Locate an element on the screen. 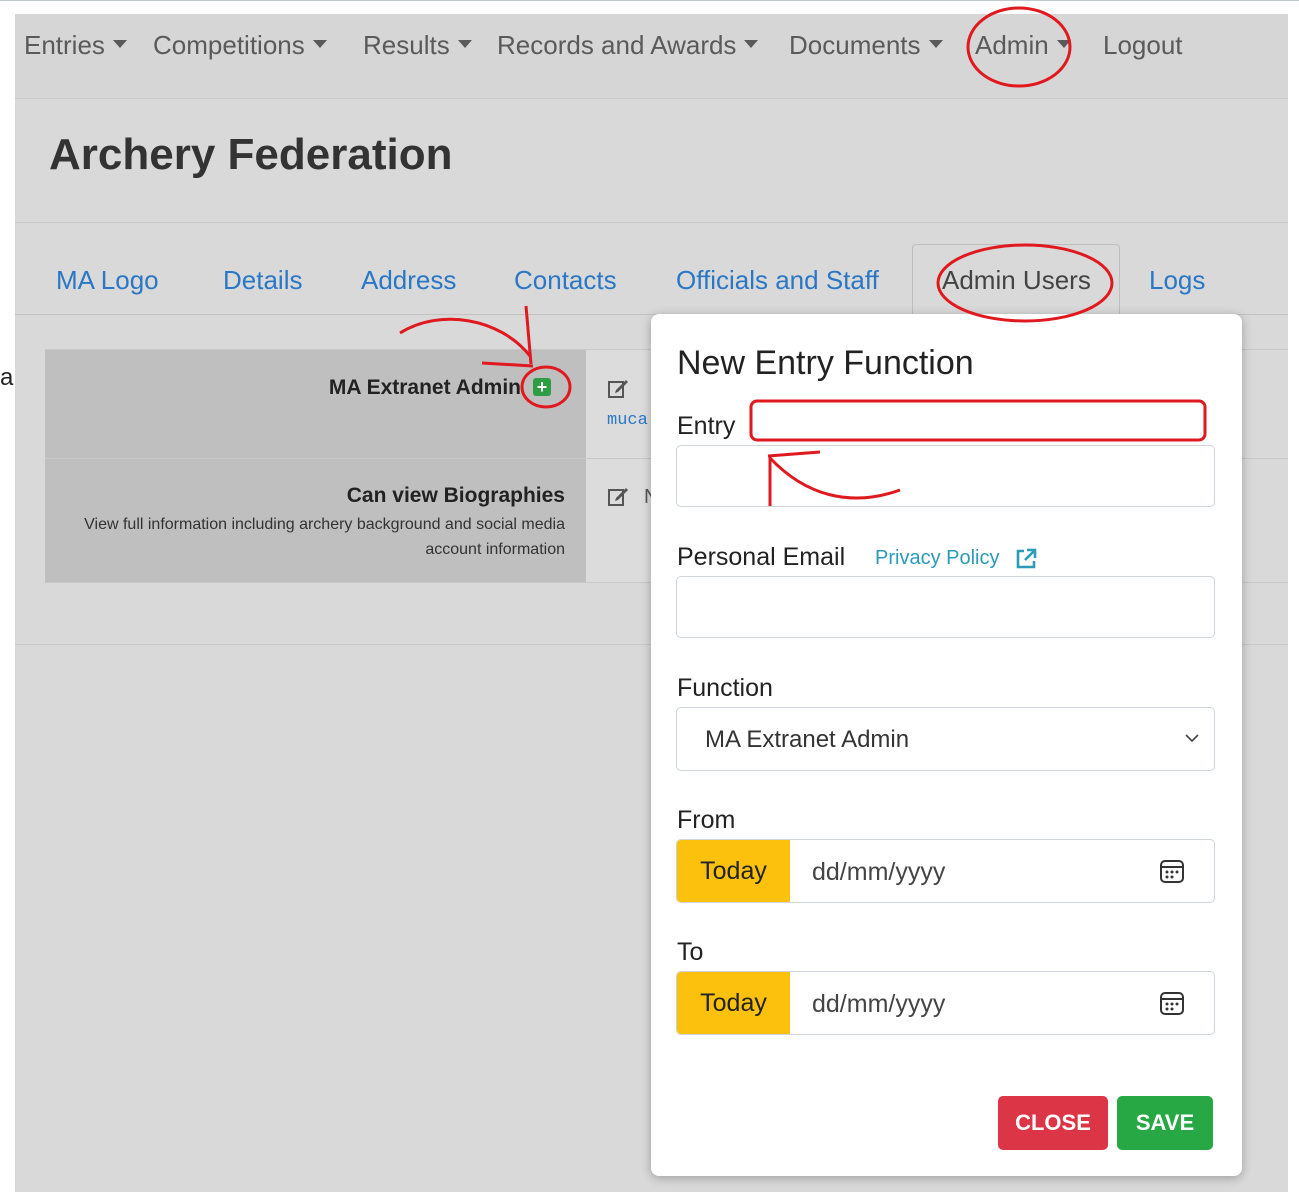  plus-icon: + is located at coordinates (542, 387).